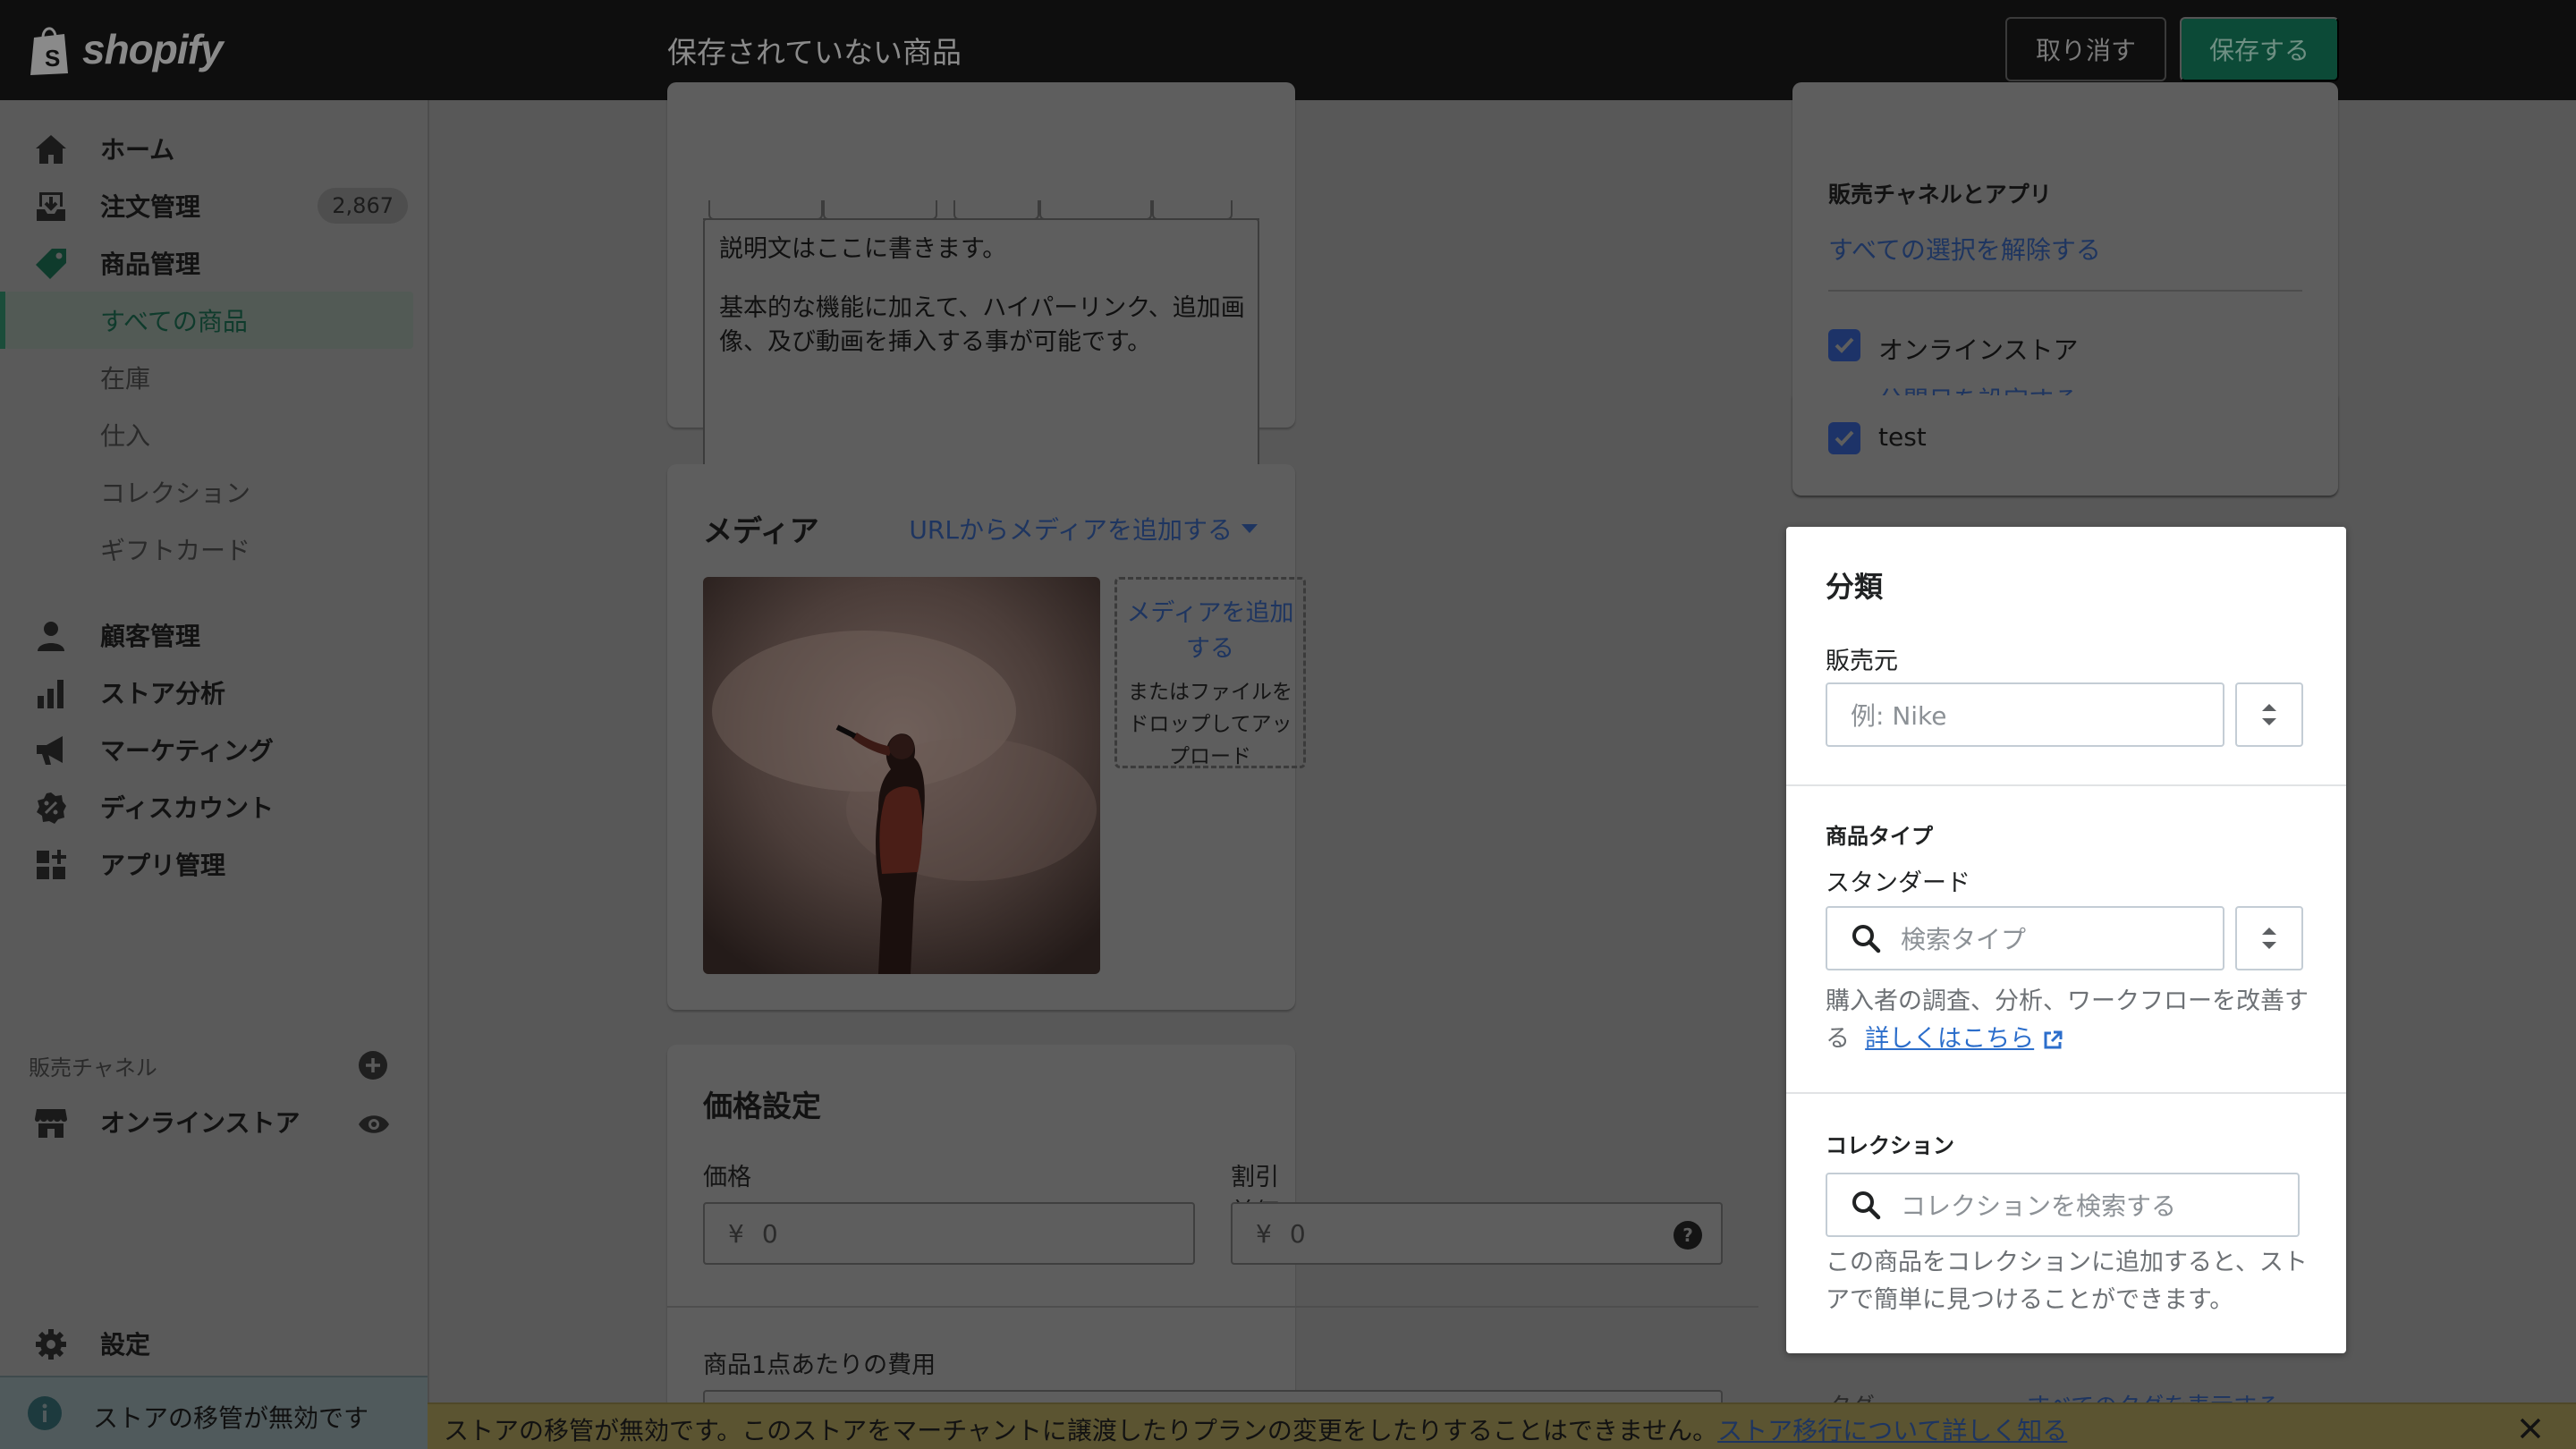  I want to click on sidebar-item-settings: 設定, so click(214, 1343).